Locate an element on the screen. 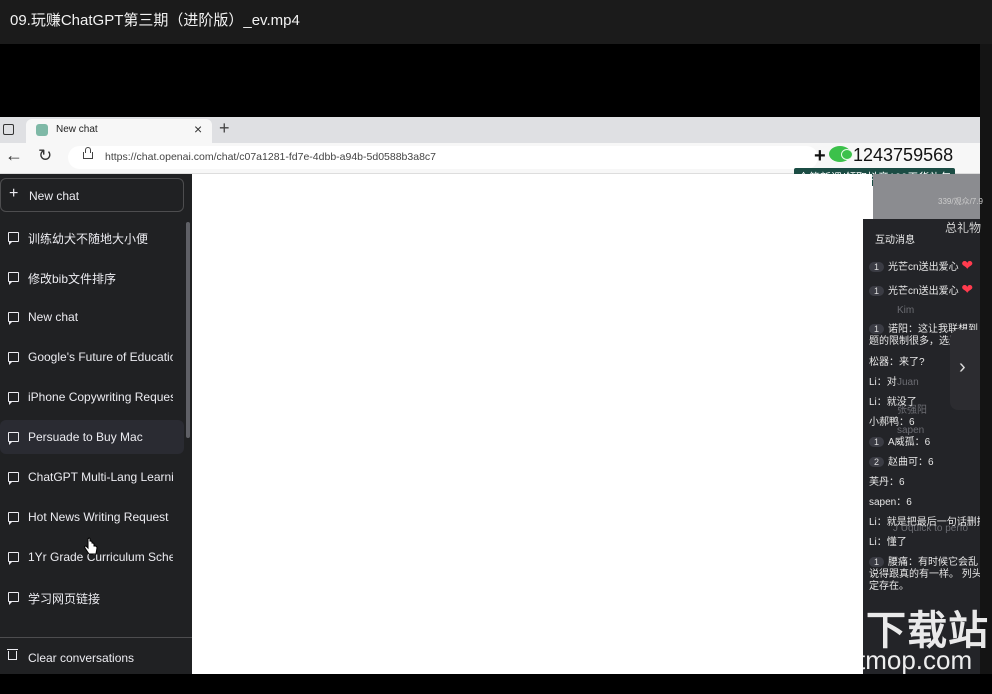  live-message-text: sapen：6 is located at coordinates (890, 502).